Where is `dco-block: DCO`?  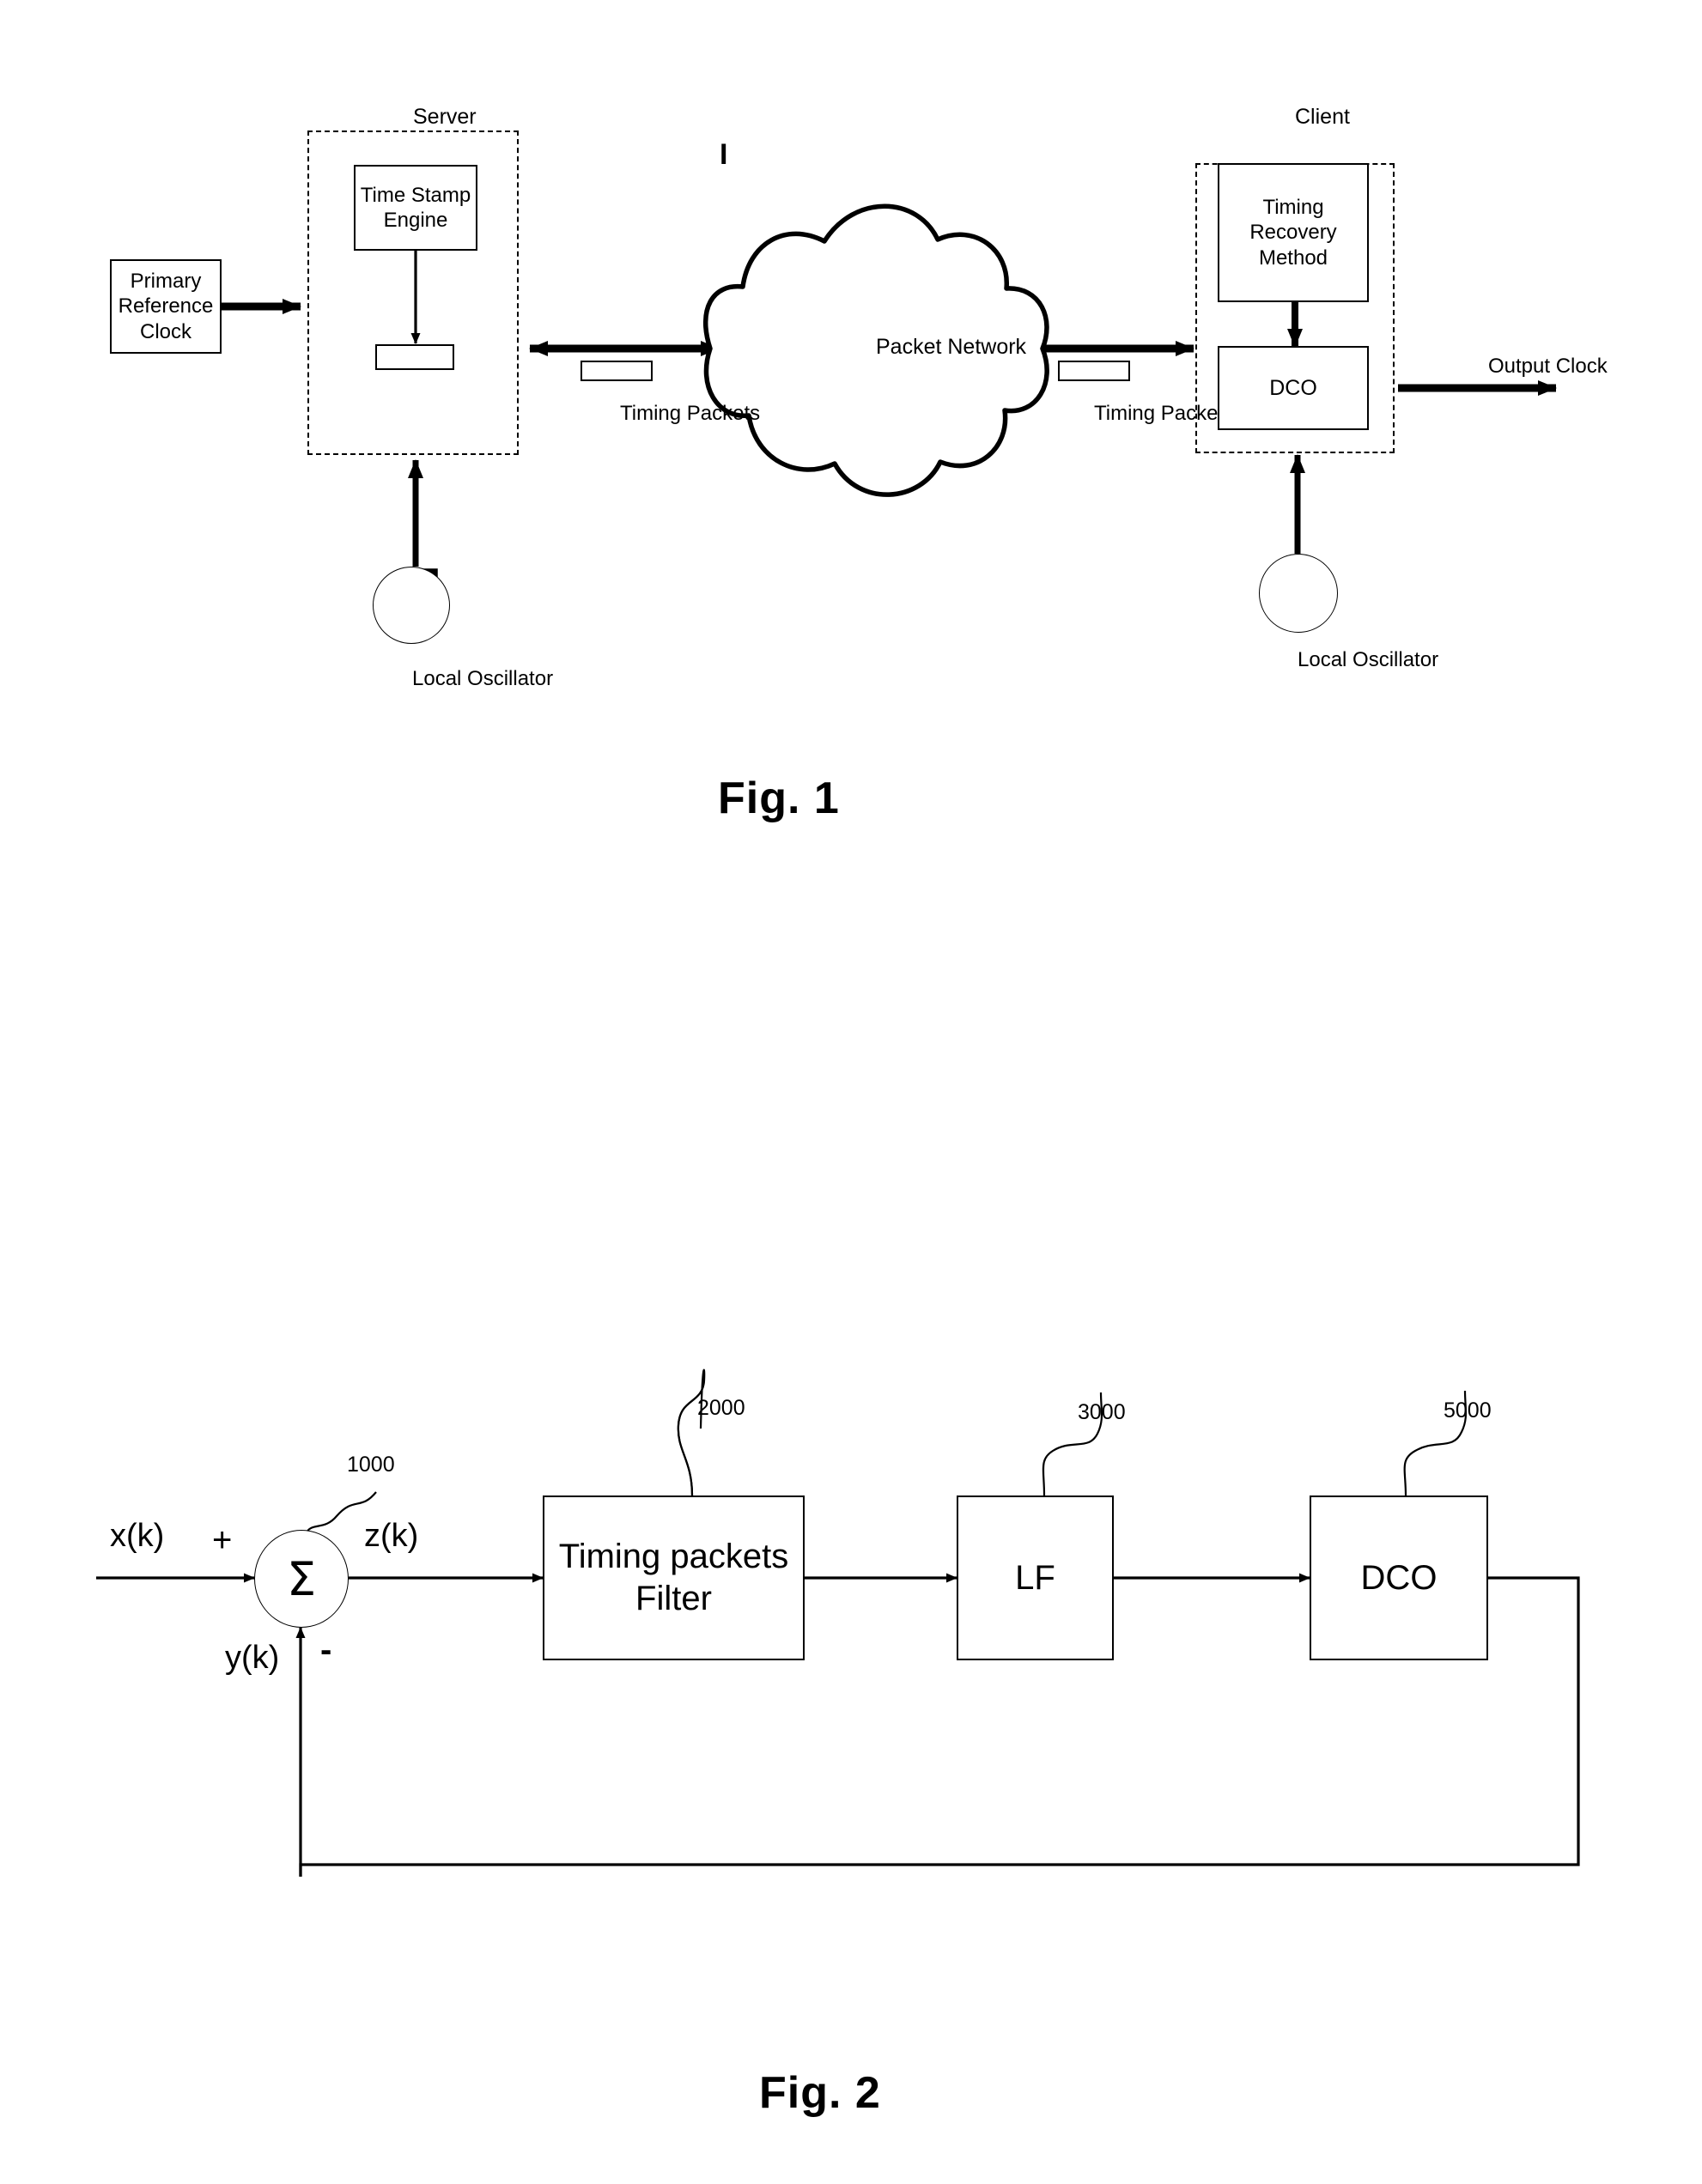
dco-block: DCO is located at coordinates (1399, 1577).